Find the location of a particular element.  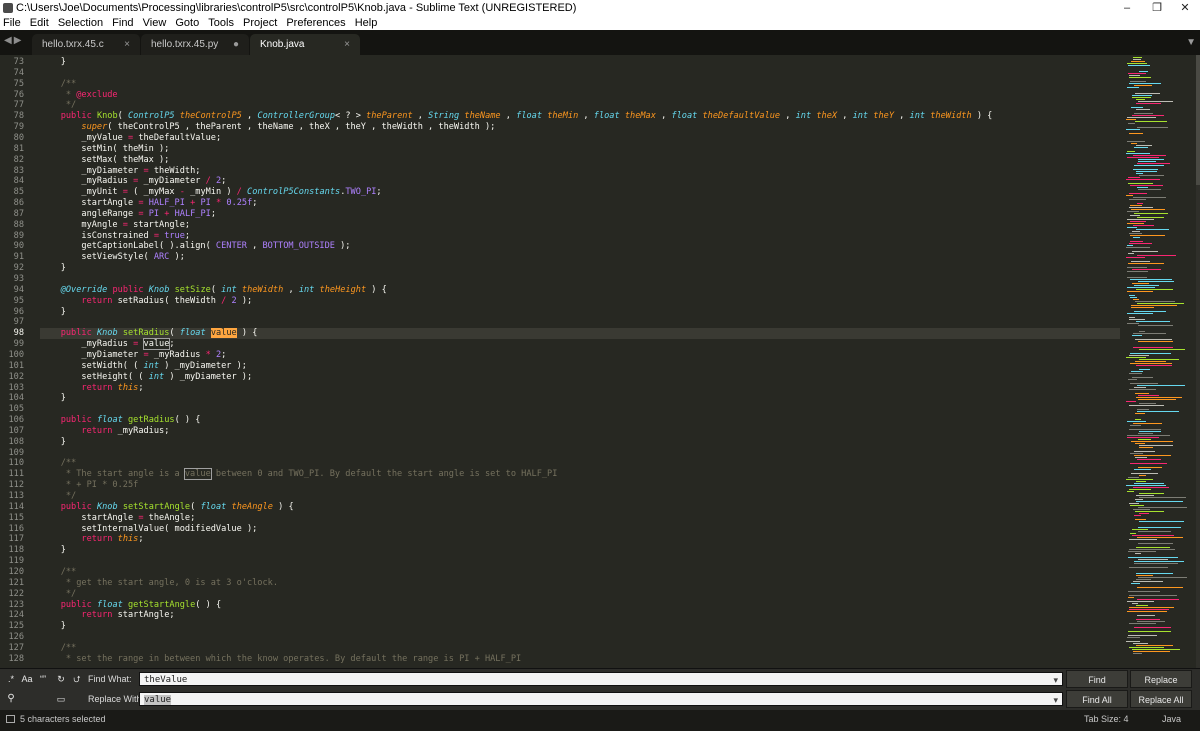

tab-hello-txrx-c: hello.txrx.45.c × is located at coordinates (86, 44).